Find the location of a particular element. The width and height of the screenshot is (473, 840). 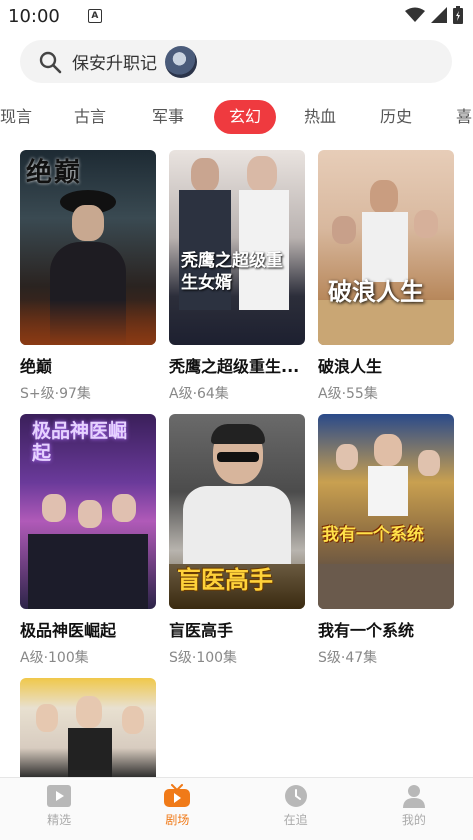

search-suggestion-avatar is located at coordinates (181, 61).